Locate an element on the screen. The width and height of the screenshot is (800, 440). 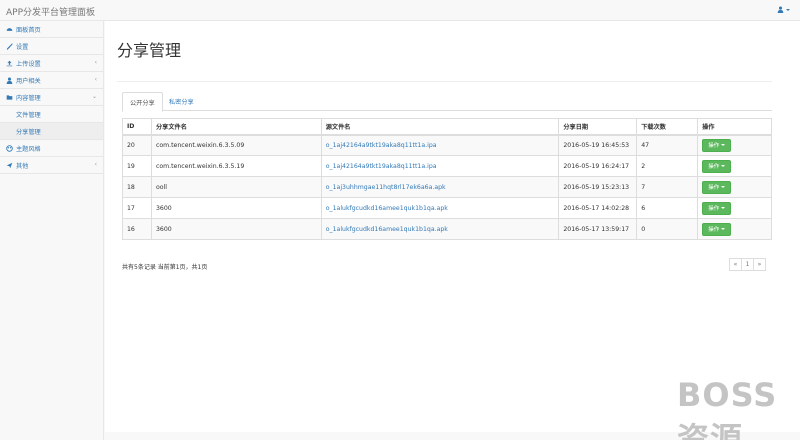
pagination: « 1 » is located at coordinates (747, 264).